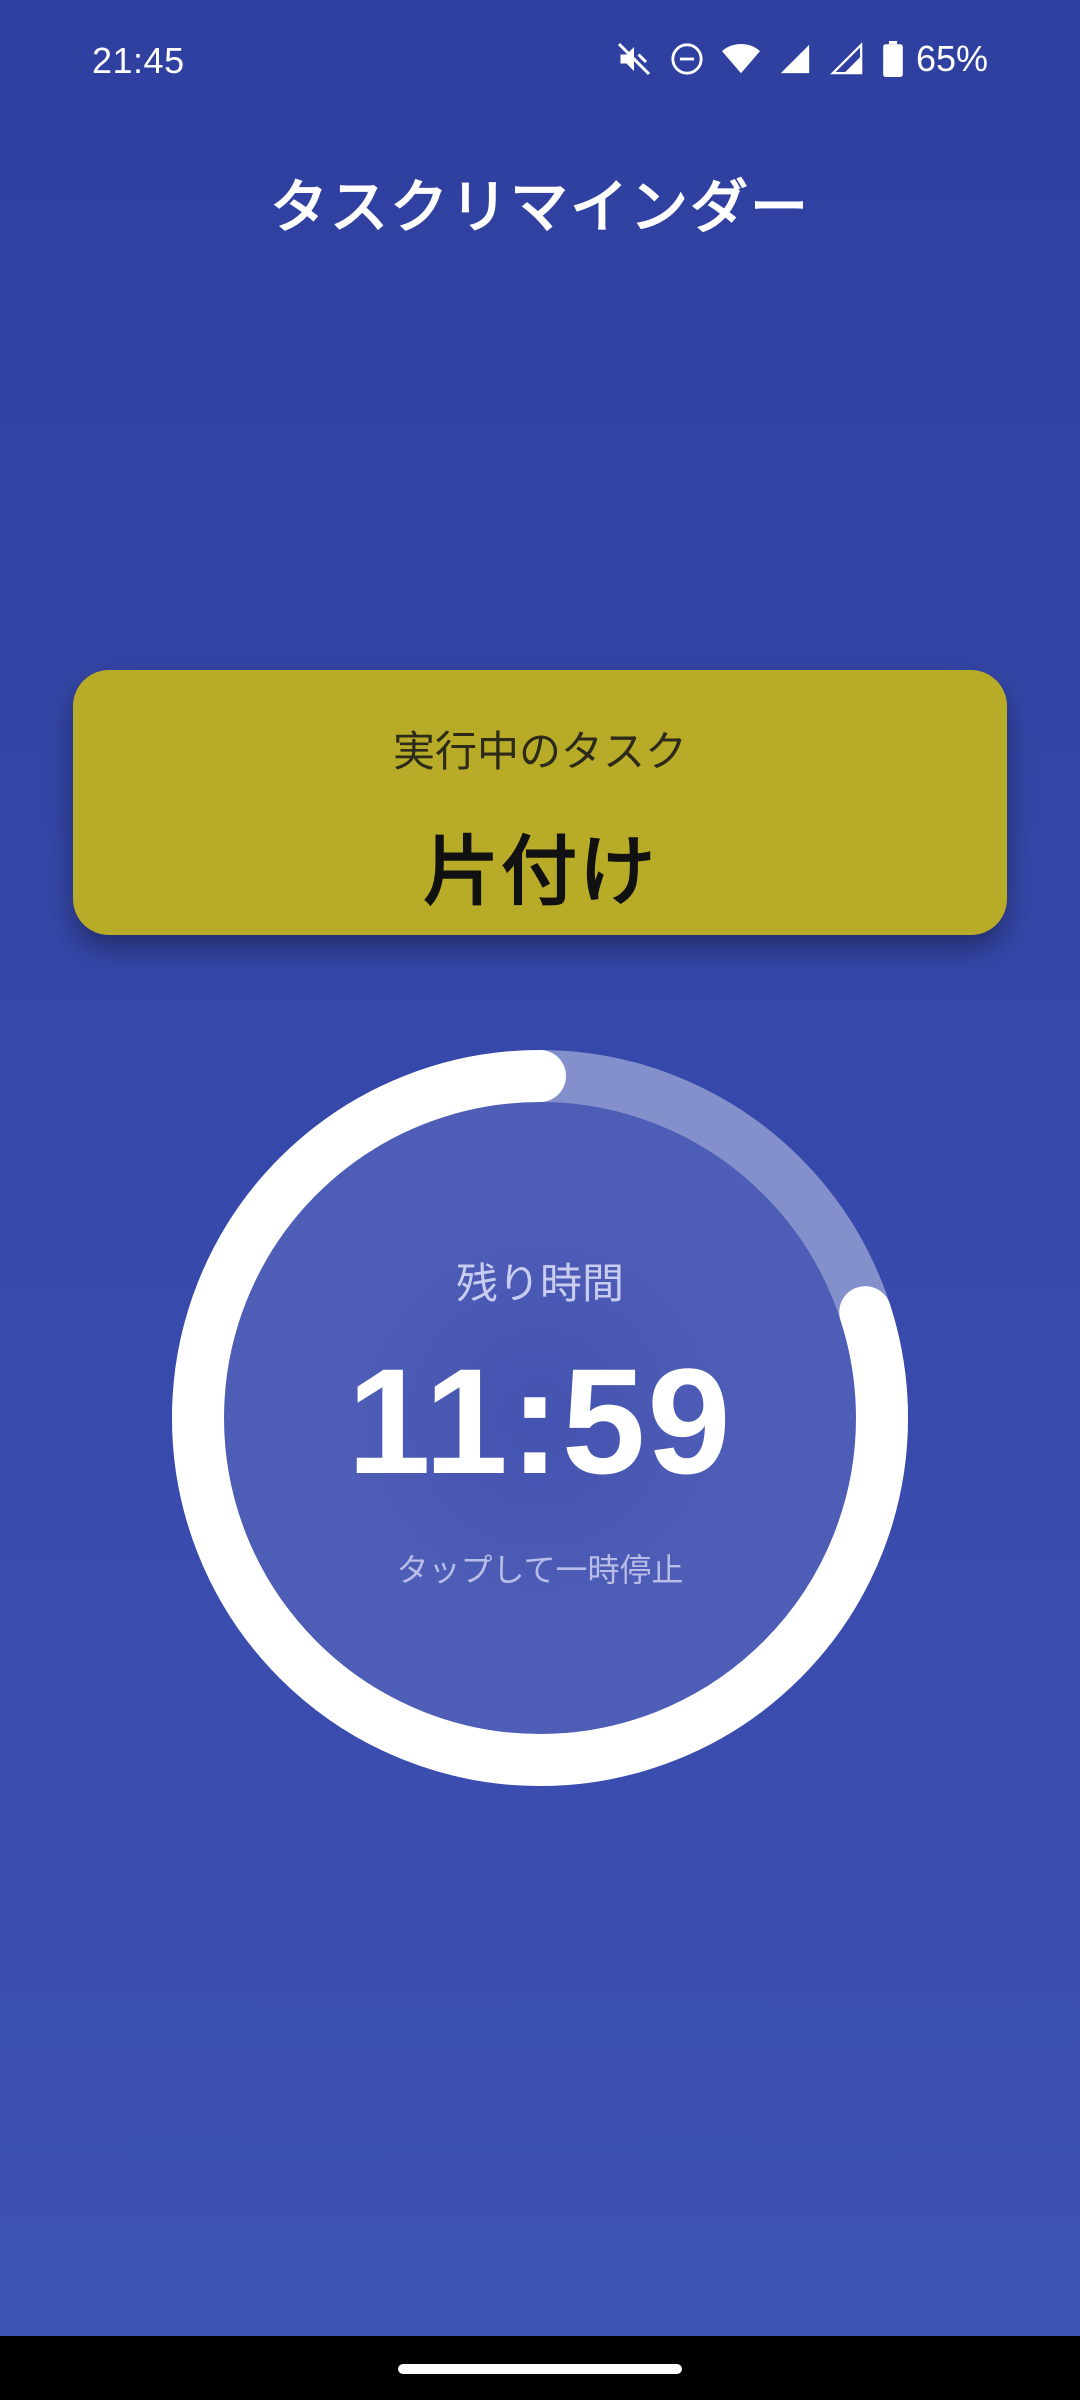 This screenshot has height=2400, width=1080. I want to click on remaining-time-value: 11:59, so click(540, 1421).